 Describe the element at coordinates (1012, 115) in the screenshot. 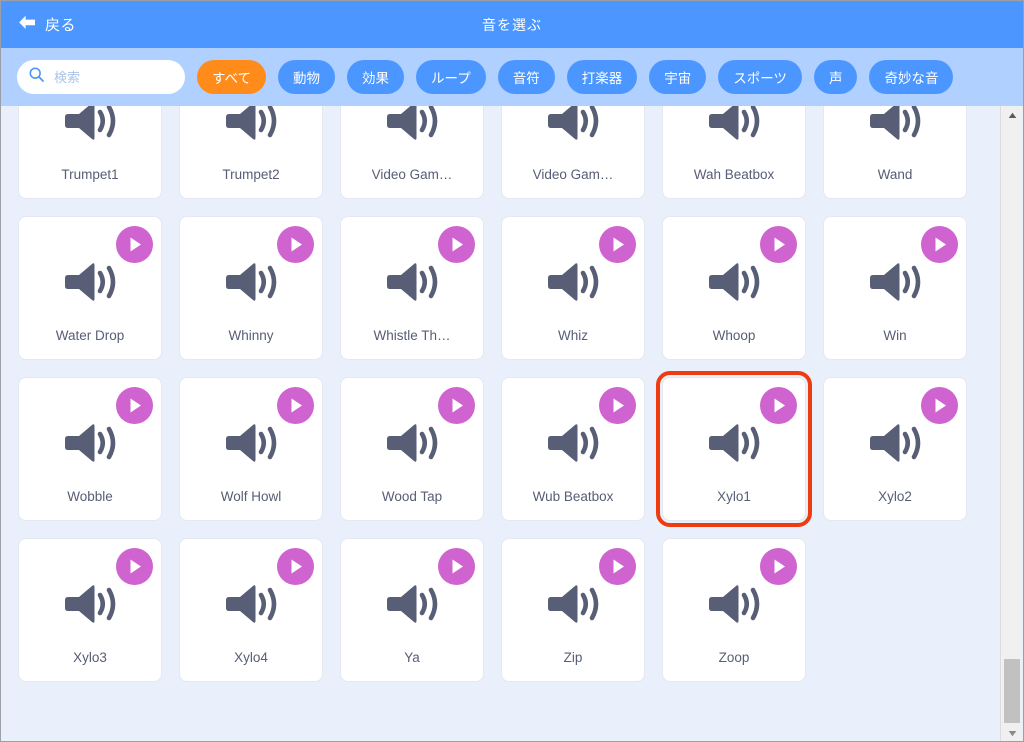

I see `triangle-up-icon` at that location.